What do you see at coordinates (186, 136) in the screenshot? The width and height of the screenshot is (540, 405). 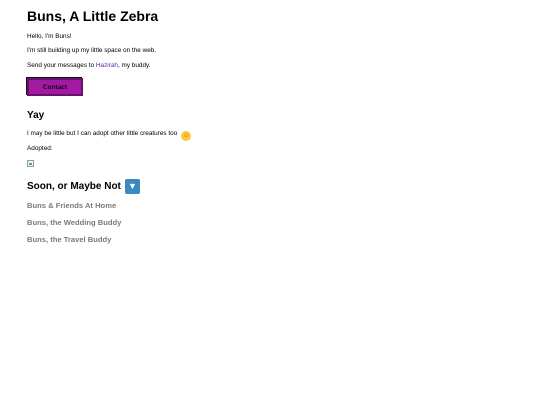 I see `smiling-face-emoji-icon: ☺` at bounding box center [186, 136].